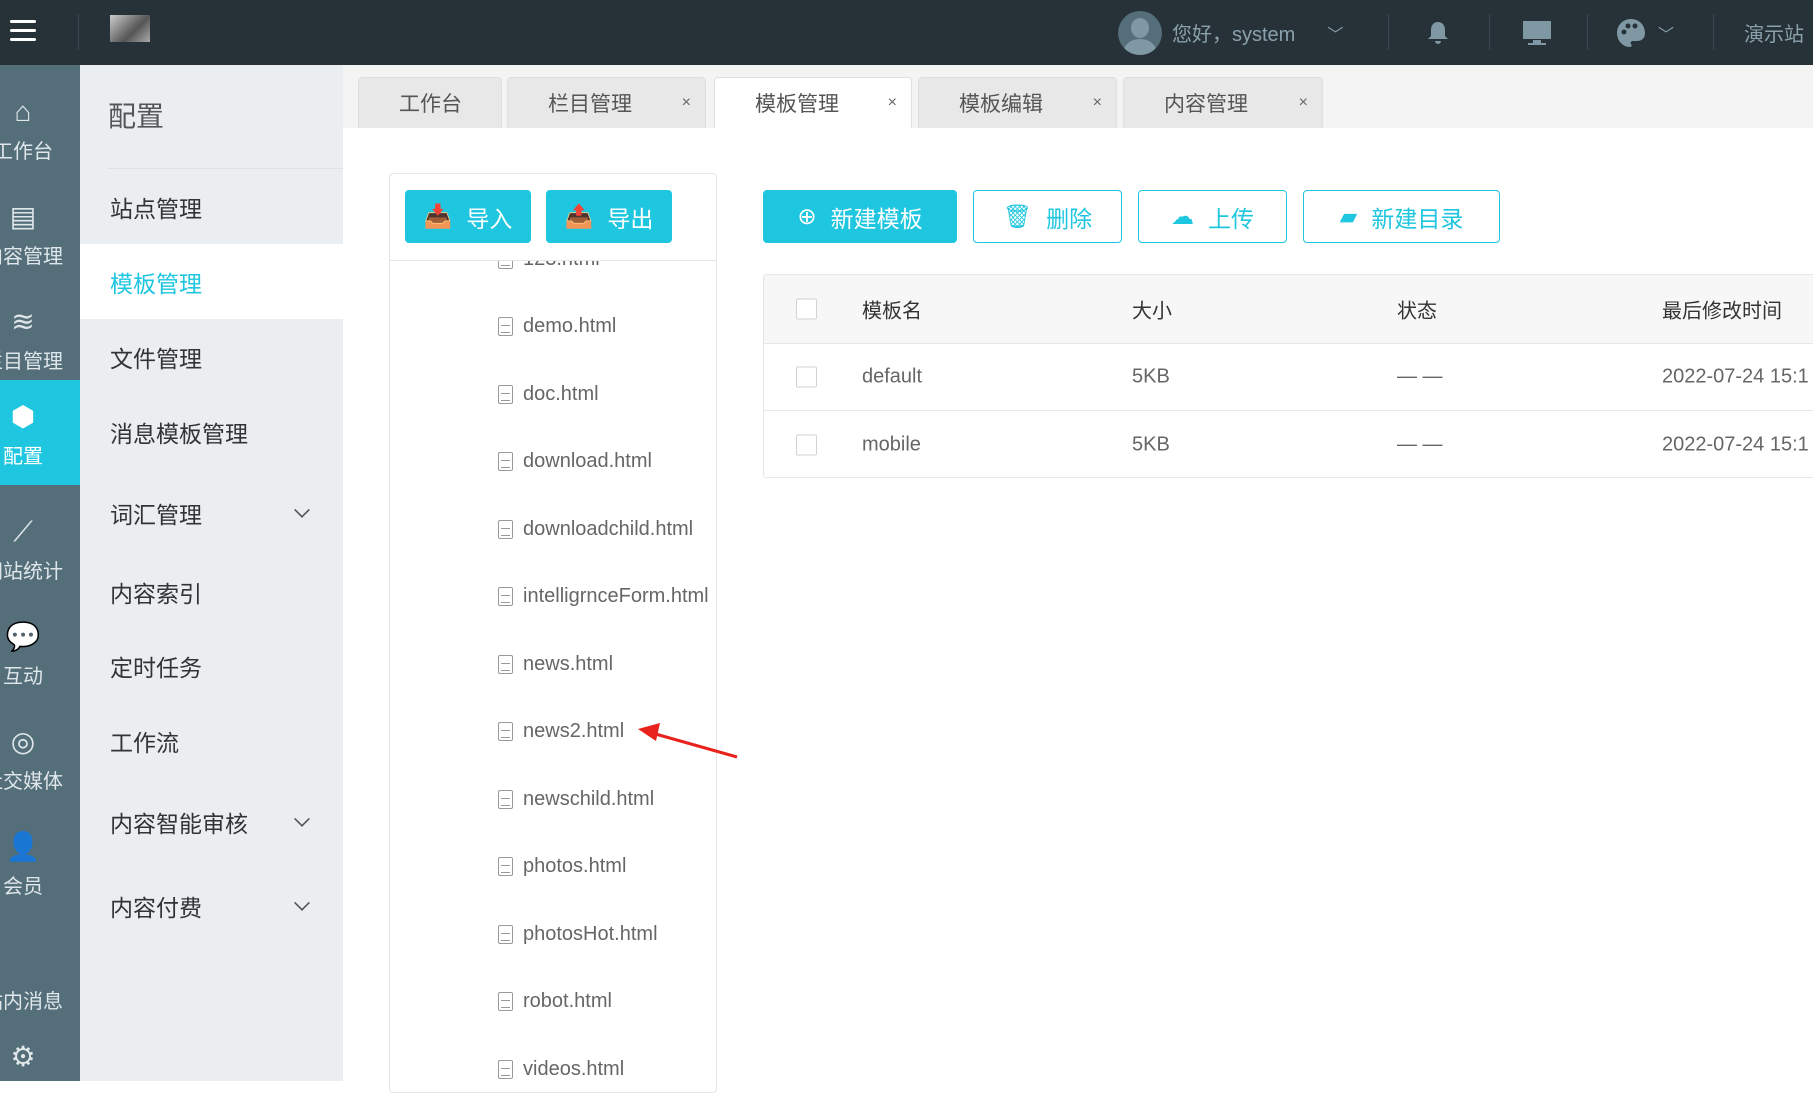 The image size is (1813, 1093). Describe the element at coordinates (40, 127) in the screenshot. I see `rail-item-workbench: ⌂ 工作台` at that location.